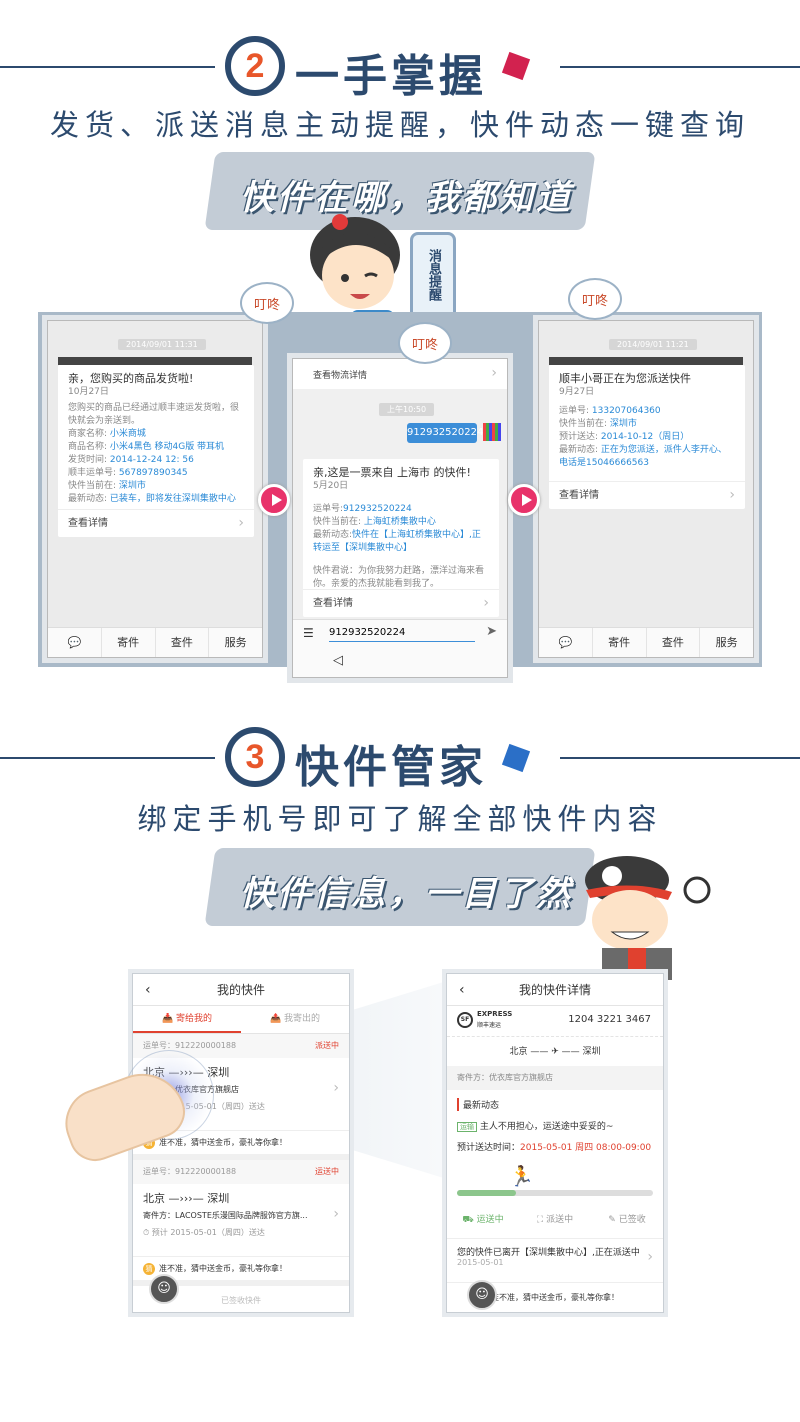 The image size is (800, 1422). Describe the element at coordinates (308, 633) in the screenshot. I see `menu-list-icon: ☰` at that location.